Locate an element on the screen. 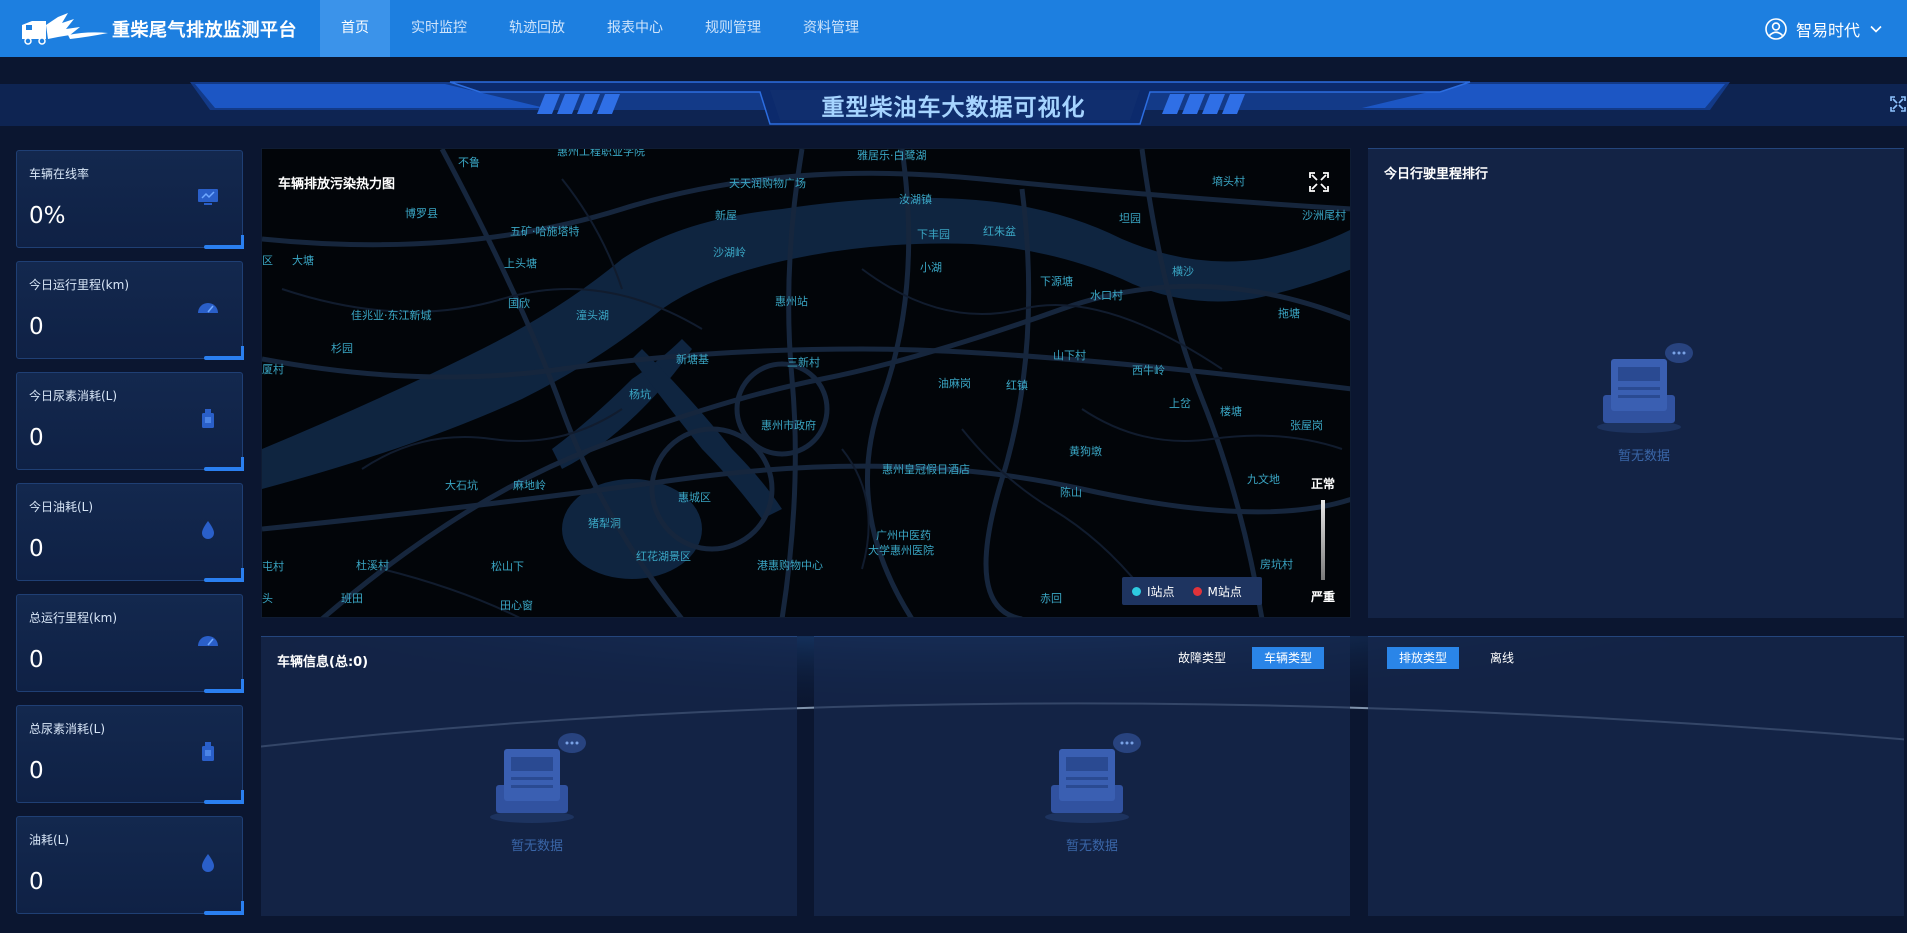  map-place-label: 上头塘 is located at coordinates (520, 263).